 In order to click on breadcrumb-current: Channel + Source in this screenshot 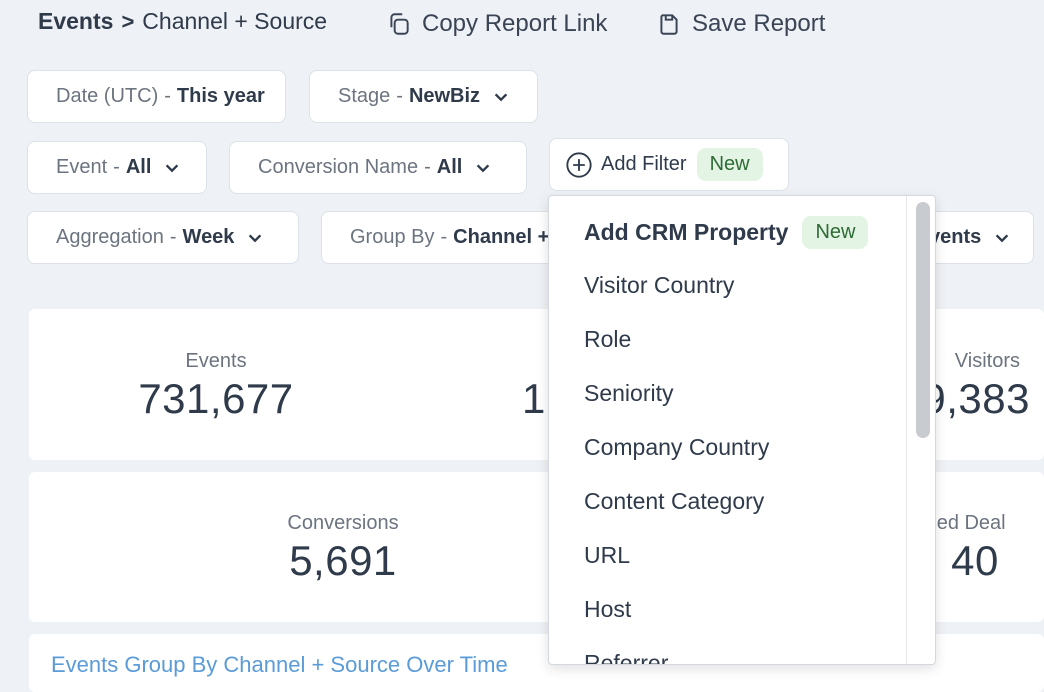, I will do `click(235, 21)`.